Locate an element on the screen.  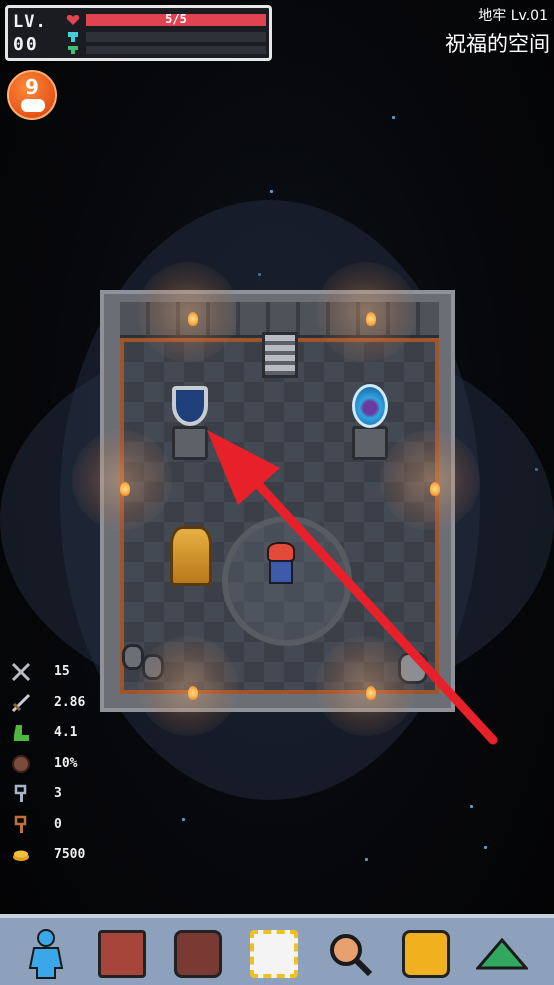
spellbook-button is located at coordinates (122, 954).